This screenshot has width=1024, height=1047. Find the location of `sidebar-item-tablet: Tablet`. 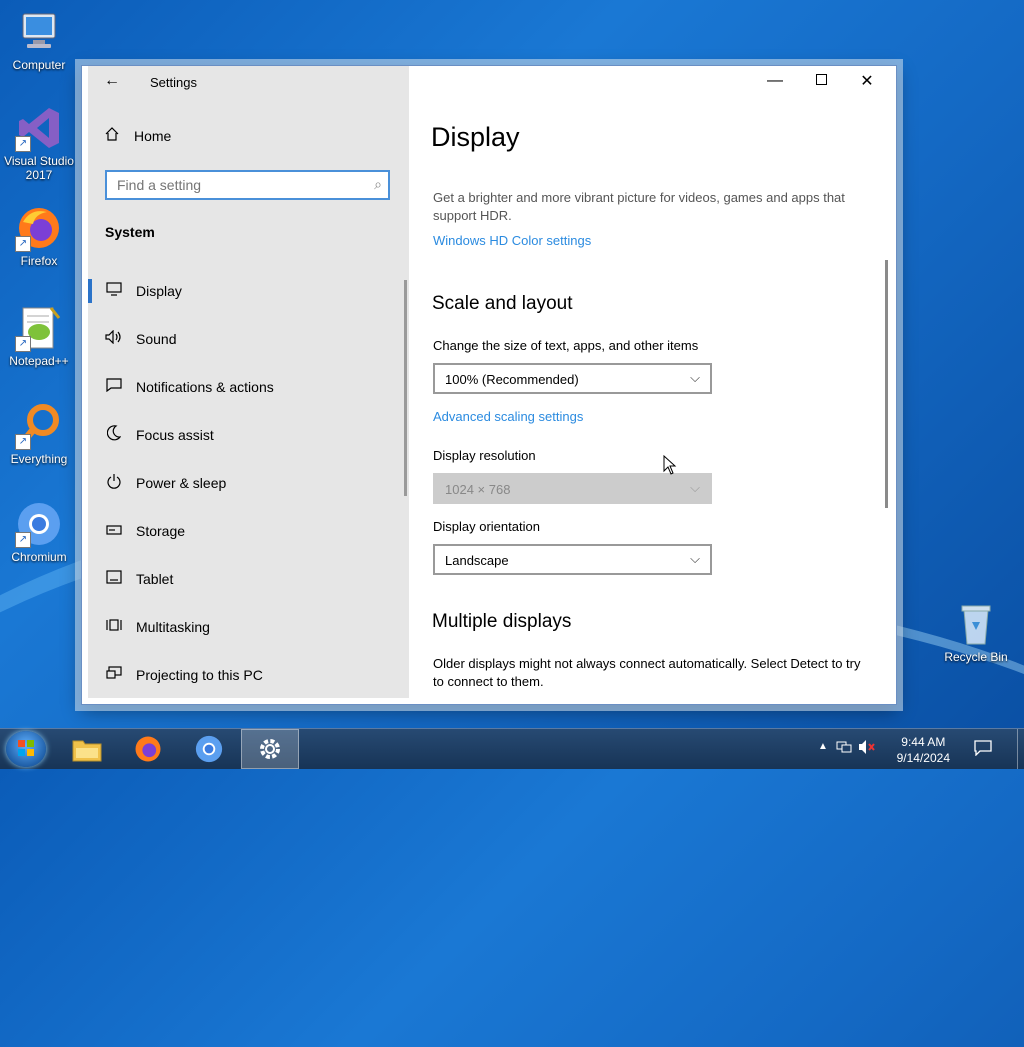

sidebar-item-tablet: Tablet is located at coordinates (248, 579).